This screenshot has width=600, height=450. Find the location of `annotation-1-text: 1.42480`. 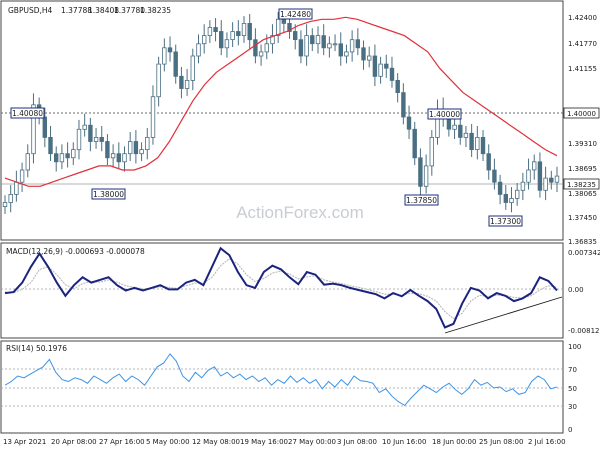

annotation-1-text: 1.42480 is located at coordinates (295, 14).